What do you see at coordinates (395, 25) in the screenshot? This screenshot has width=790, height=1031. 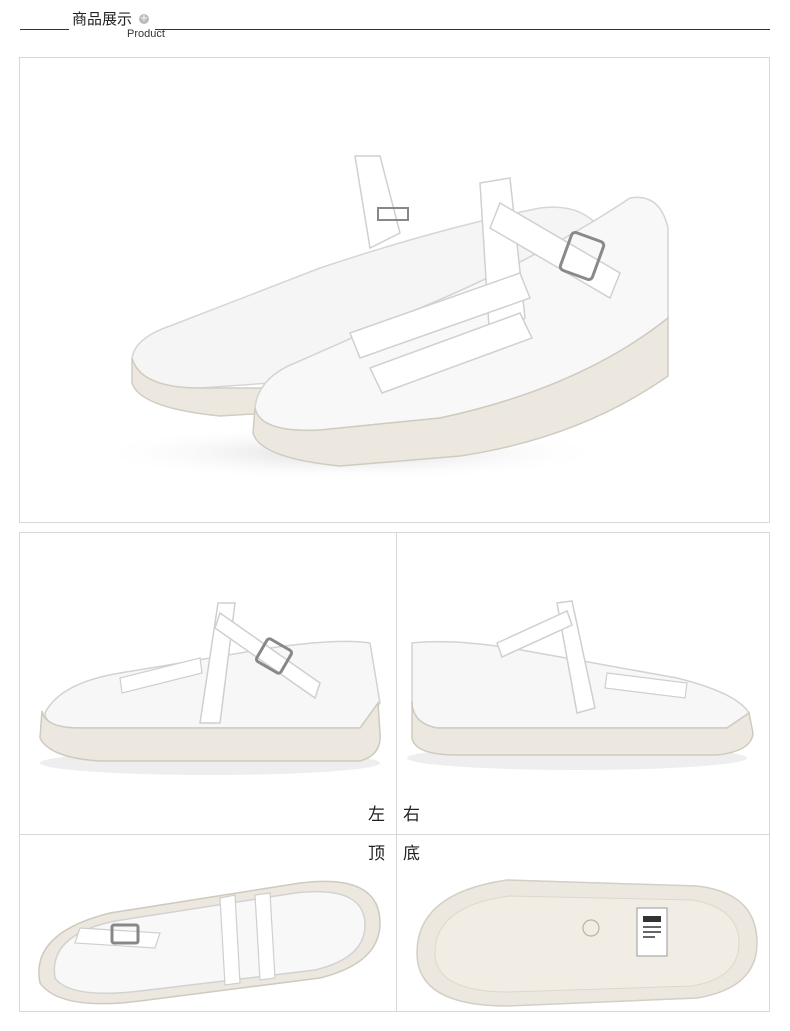 I see `section-header: 商品展示 + Product` at bounding box center [395, 25].